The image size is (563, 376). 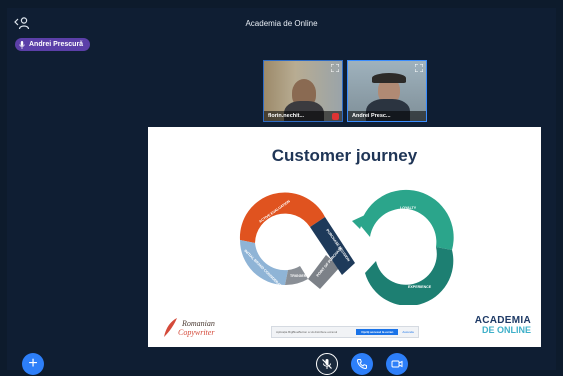 I want to click on leave-audio-button, so click(x=362, y=364).